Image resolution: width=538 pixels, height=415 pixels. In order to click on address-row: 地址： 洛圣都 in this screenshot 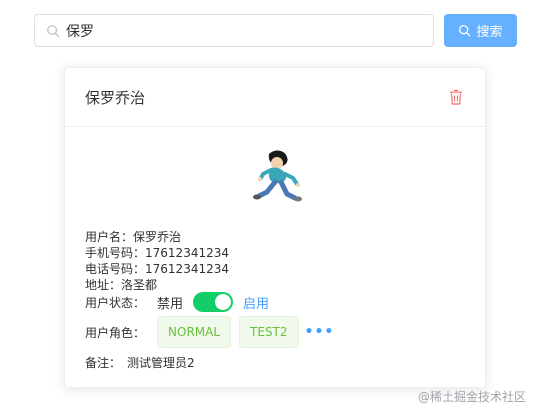, I will do `click(157, 285)`.